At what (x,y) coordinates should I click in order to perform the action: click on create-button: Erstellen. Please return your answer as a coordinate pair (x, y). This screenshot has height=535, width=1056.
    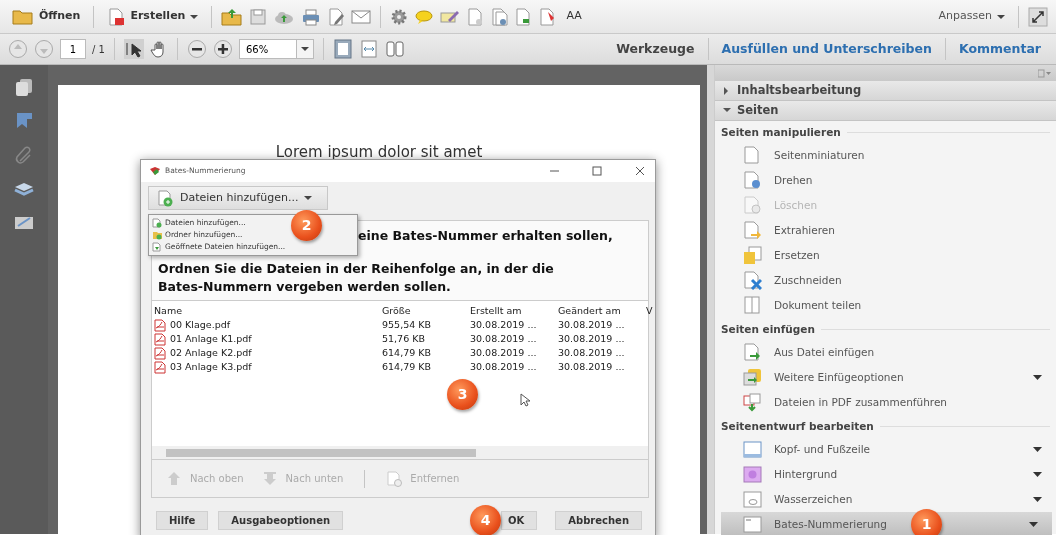
    Looking at the image, I should click on (153, 16).